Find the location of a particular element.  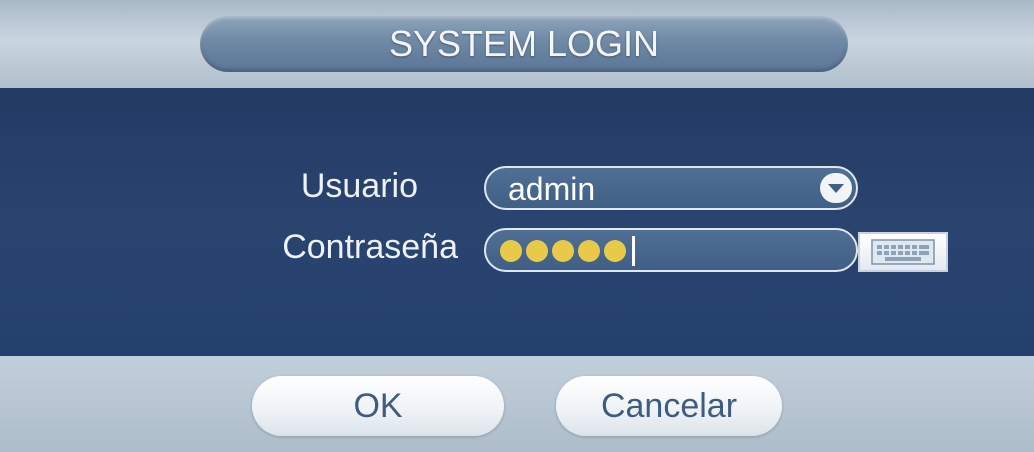

username-select: admin is located at coordinates (671, 188).